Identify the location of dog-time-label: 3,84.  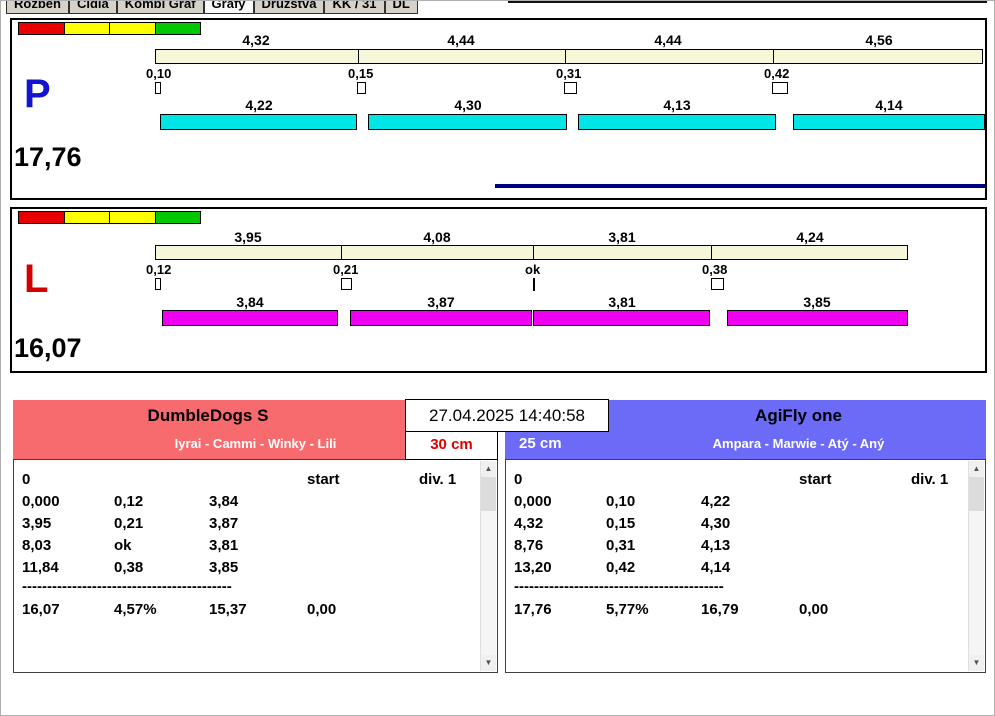
(250, 302).